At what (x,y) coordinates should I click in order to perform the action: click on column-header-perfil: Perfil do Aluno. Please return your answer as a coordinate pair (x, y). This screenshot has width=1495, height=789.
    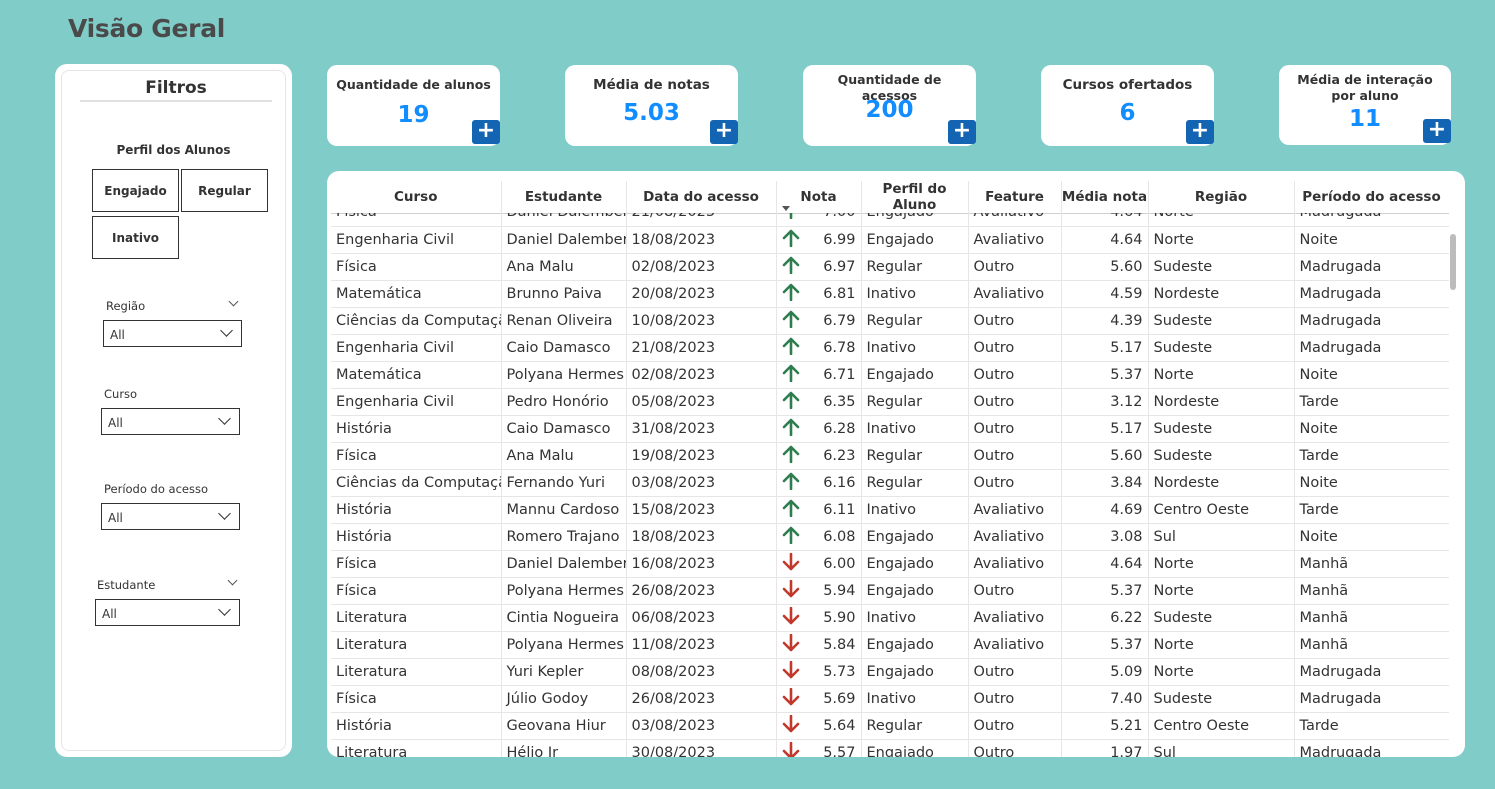
    Looking at the image, I should click on (915, 197).